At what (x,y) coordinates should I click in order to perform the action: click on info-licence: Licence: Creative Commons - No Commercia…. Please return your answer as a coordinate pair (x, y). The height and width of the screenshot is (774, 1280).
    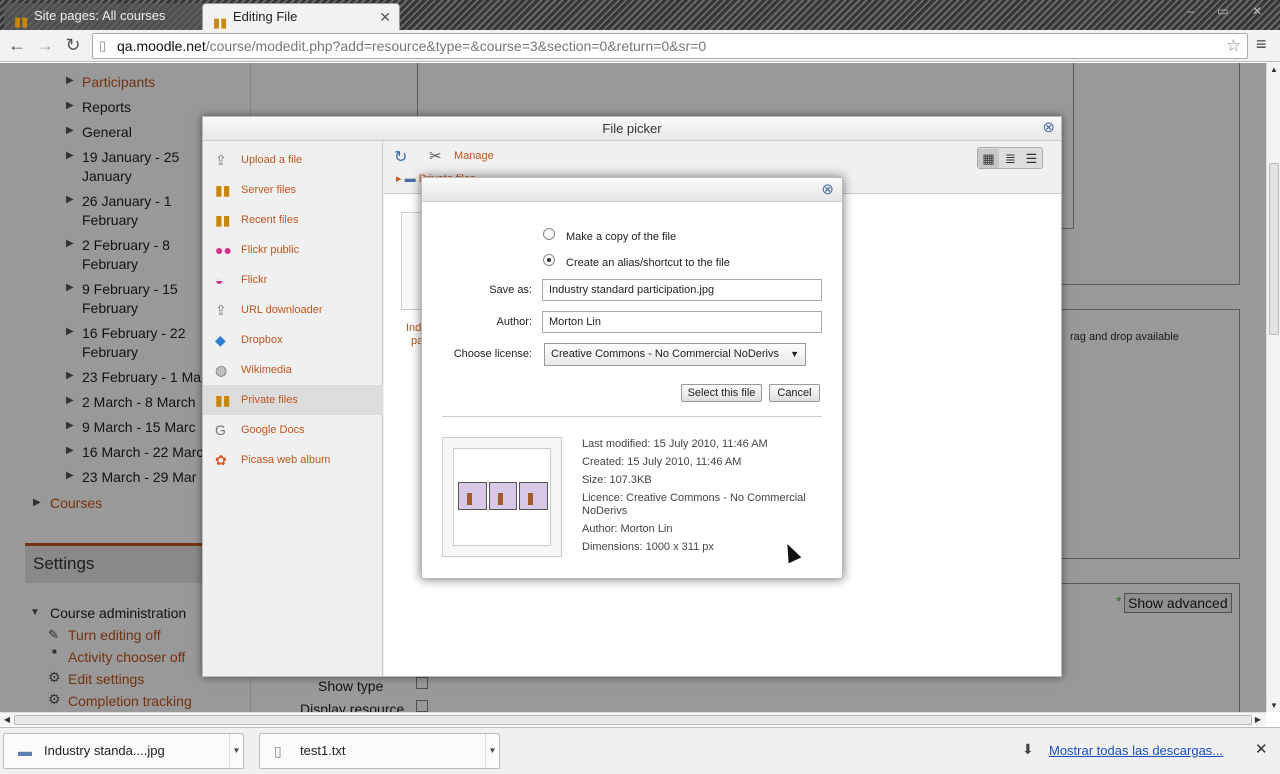
    Looking at the image, I should click on (694, 504).